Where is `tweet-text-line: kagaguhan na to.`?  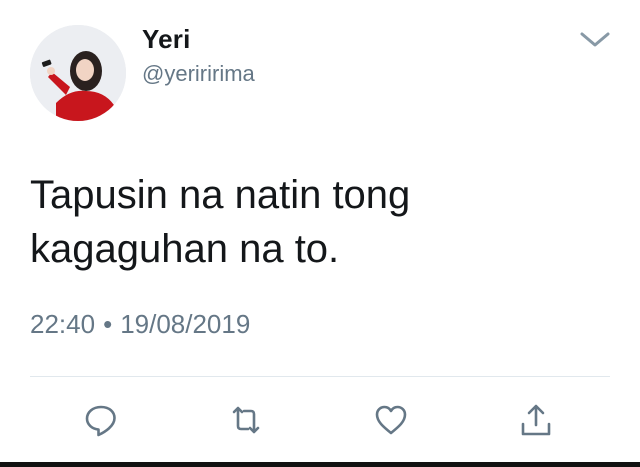
tweet-text-line: kagaguhan na to. is located at coordinates (185, 249).